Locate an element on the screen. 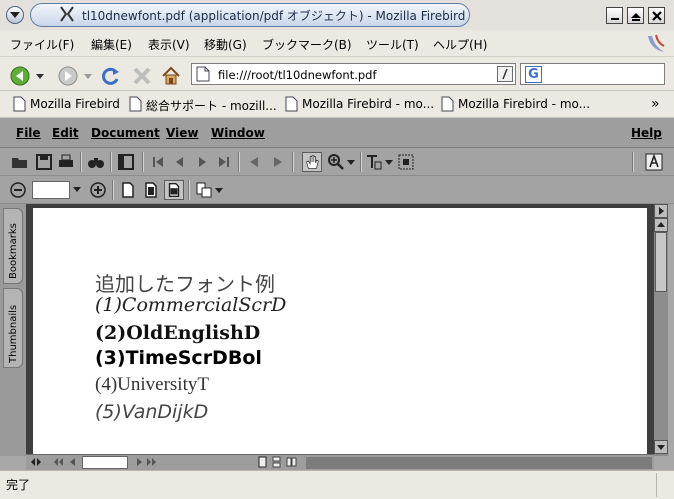 This screenshot has height=499, width=674. navigation-tabs: Bookmarks Thumbnails is located at coordinates (13, 330).